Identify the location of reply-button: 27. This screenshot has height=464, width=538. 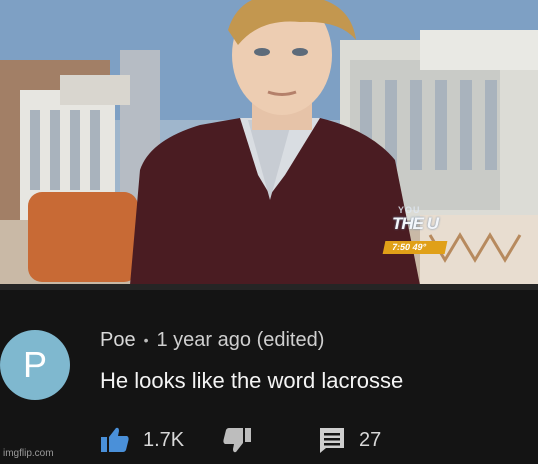
(349, 440).